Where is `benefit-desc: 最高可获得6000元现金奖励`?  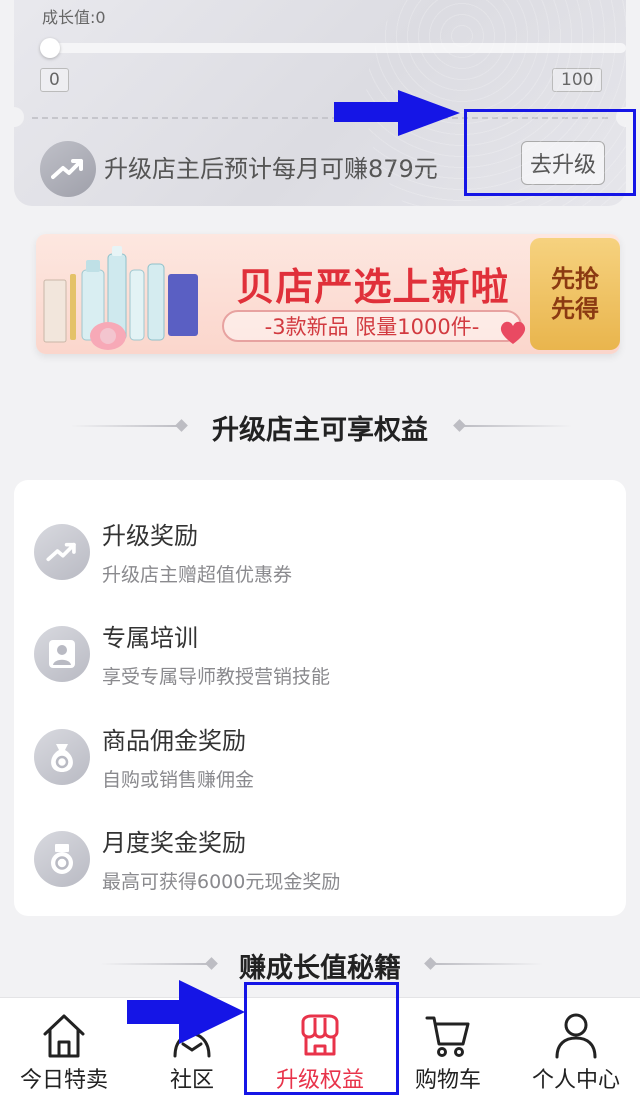
benefit-desc: 最高可获得6000元现金奖励 is located at coordinates (221, 882).